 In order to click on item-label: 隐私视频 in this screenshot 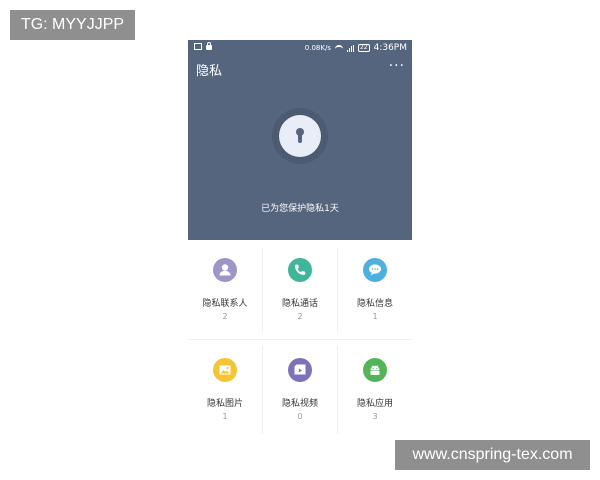, I will do `click(299, 404)`.